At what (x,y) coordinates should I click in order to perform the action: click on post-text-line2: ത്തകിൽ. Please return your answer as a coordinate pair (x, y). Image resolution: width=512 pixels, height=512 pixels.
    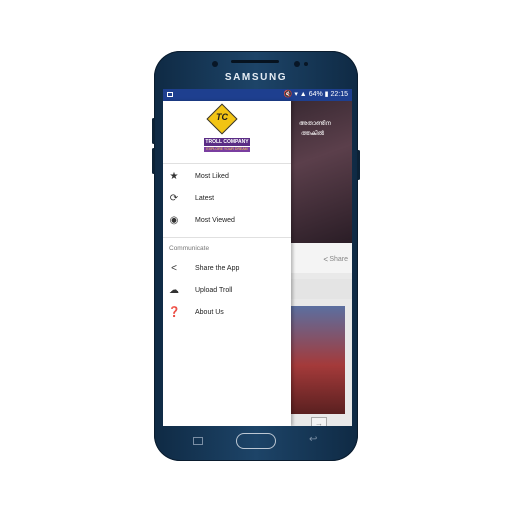
    Looking at the image, I should click on (313, 134).